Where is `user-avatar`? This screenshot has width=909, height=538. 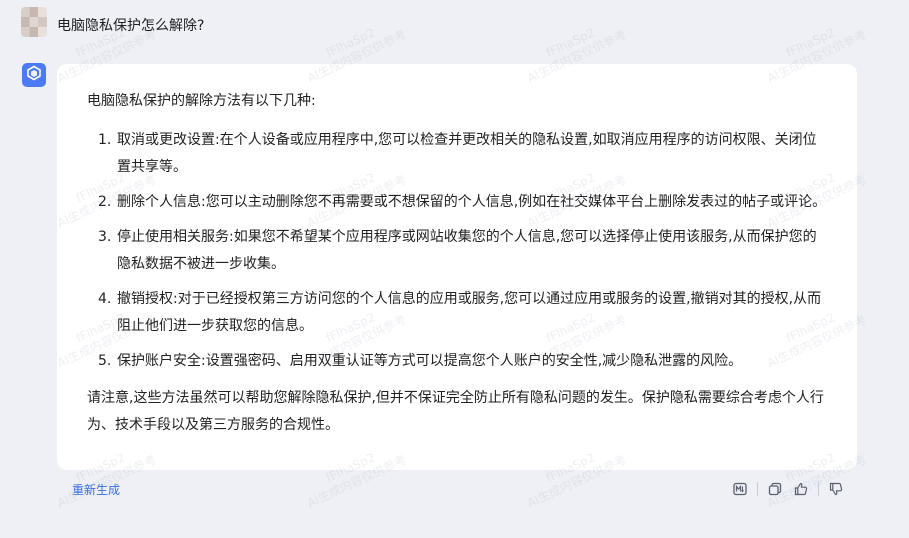 user-avatar is located at coordinates (34, 22).